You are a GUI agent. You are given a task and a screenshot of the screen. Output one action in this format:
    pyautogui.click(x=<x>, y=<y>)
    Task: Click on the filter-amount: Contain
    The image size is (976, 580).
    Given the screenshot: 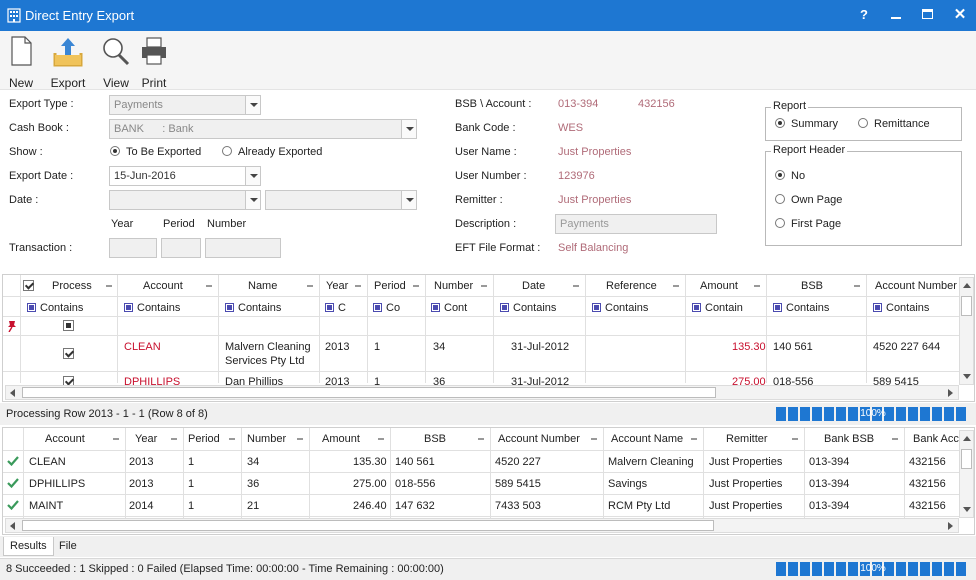 What is the action you would take?
    pyautogui.click(x=717, y=308)
    